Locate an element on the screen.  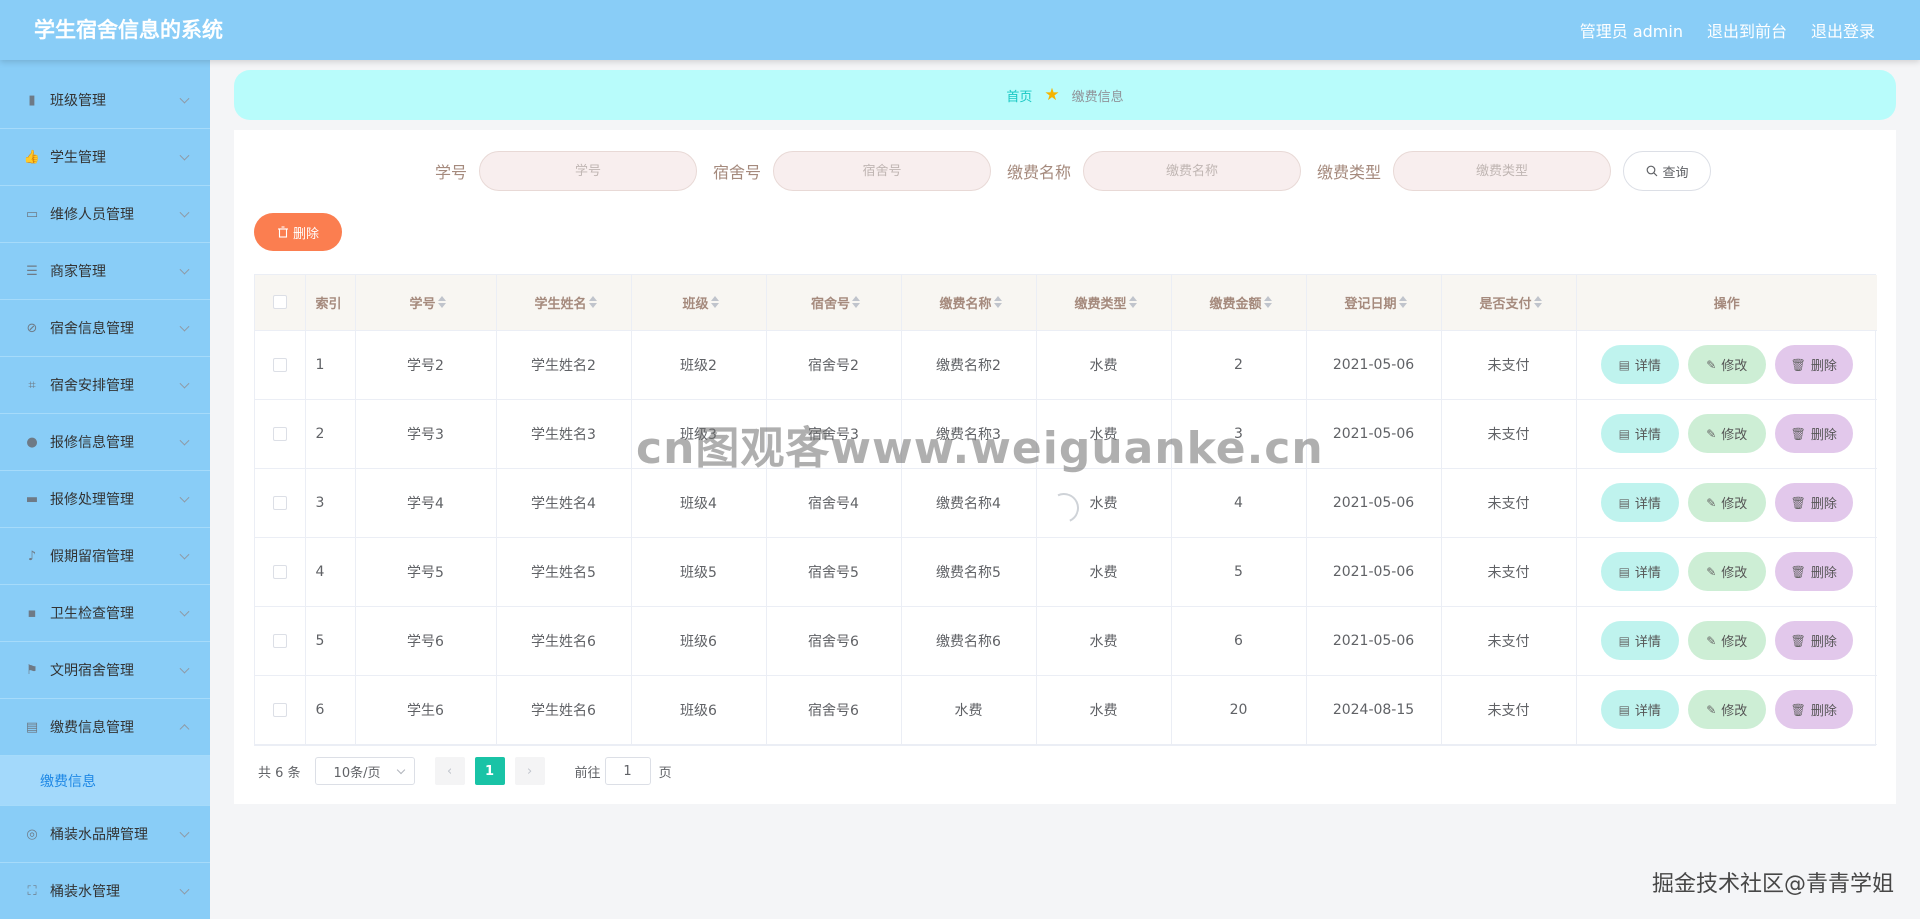
table-cell: 1 is located at coordinates (330, 365).